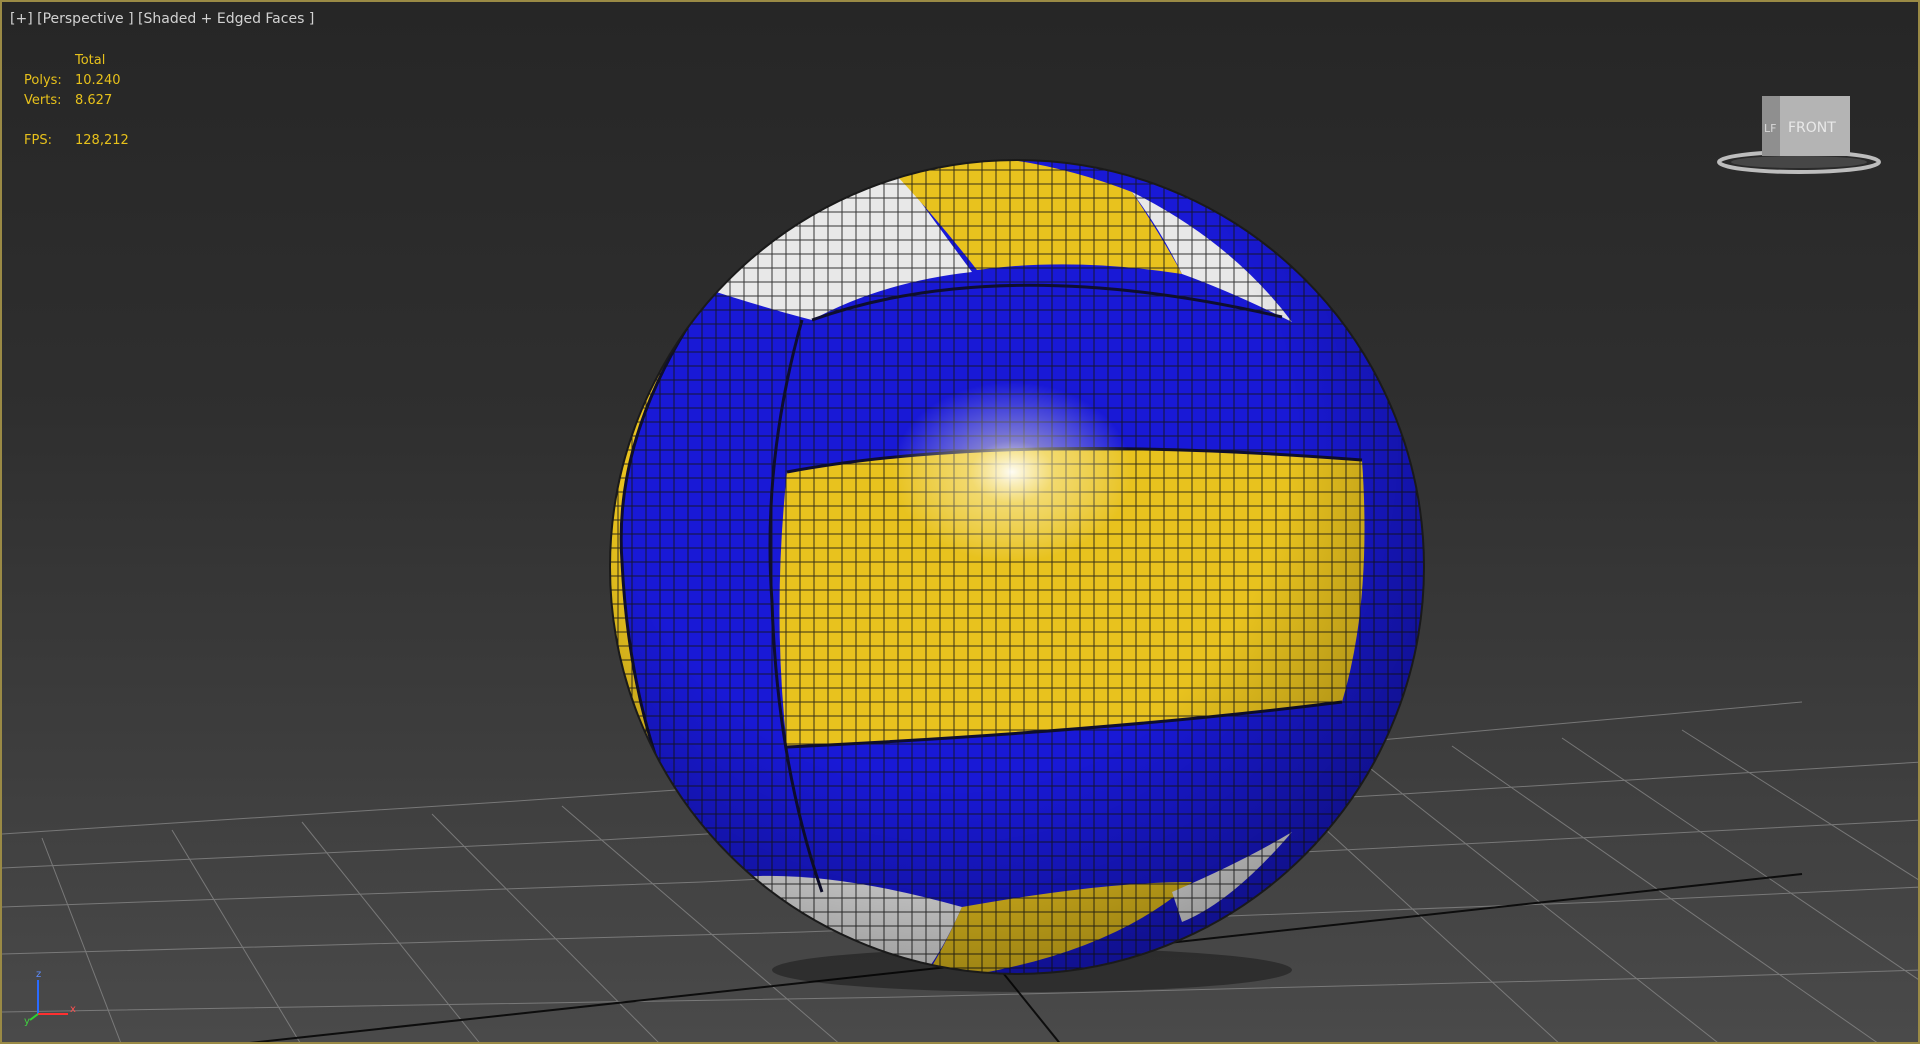 The height and width of the screenshot is (1044, 1920). I want to click on axis-x-label: x, so click(73, 1009).